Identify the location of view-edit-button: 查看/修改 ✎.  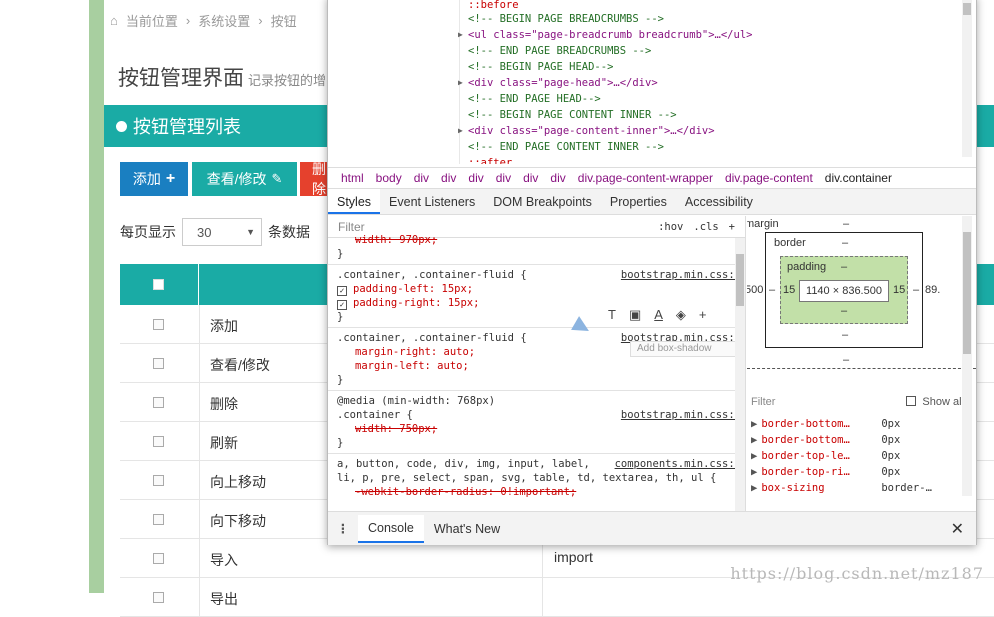
(244, 179).